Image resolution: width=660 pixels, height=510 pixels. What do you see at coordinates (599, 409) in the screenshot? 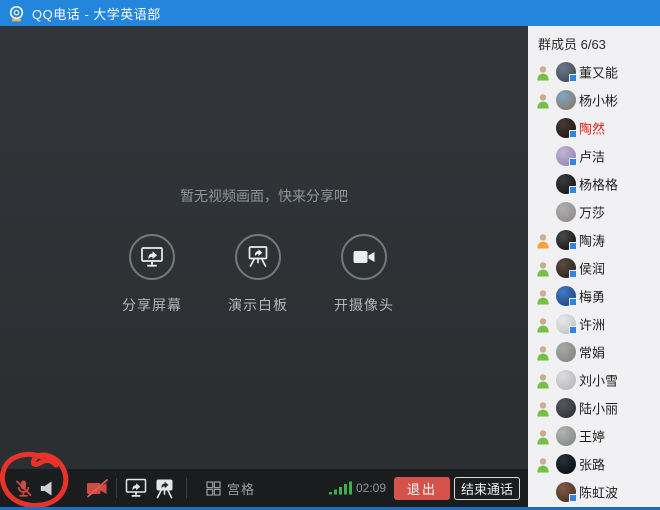
I see `member-name: 陆小丽` at bounding box center [599, 409].